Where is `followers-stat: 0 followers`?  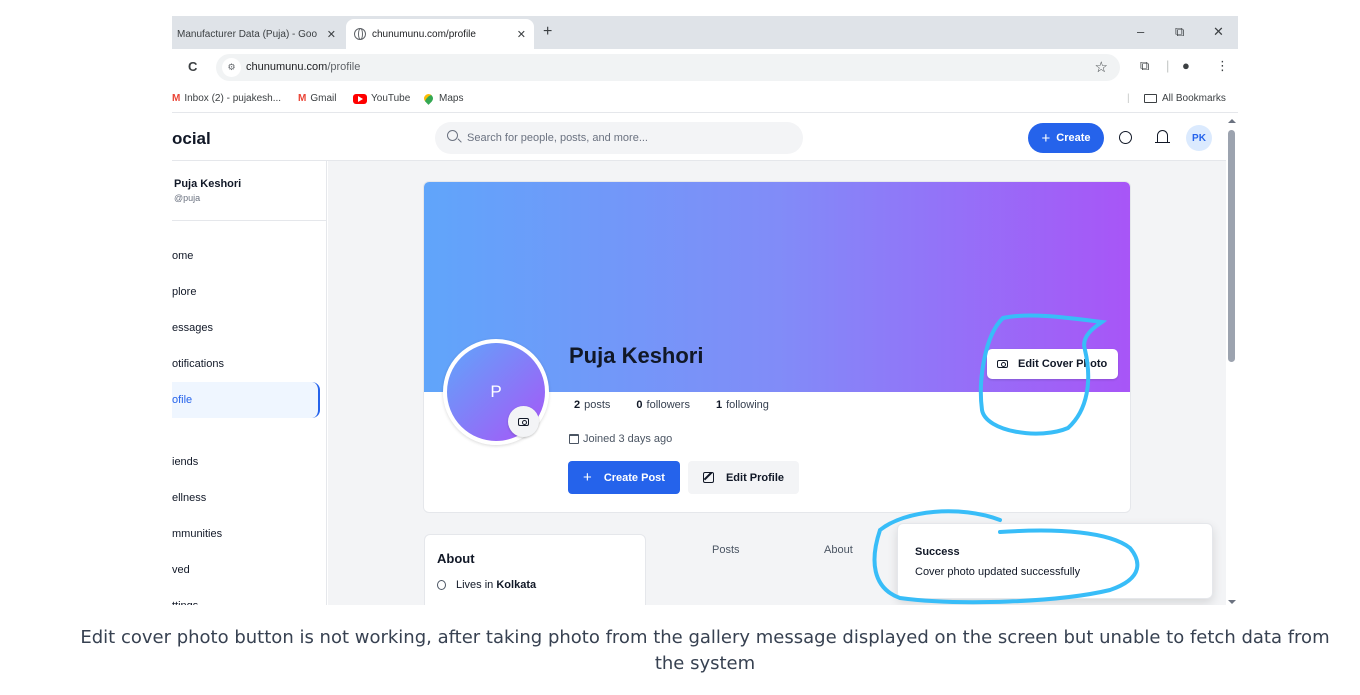 followers-stat: 0 followers is located at coordinates (663, 405).